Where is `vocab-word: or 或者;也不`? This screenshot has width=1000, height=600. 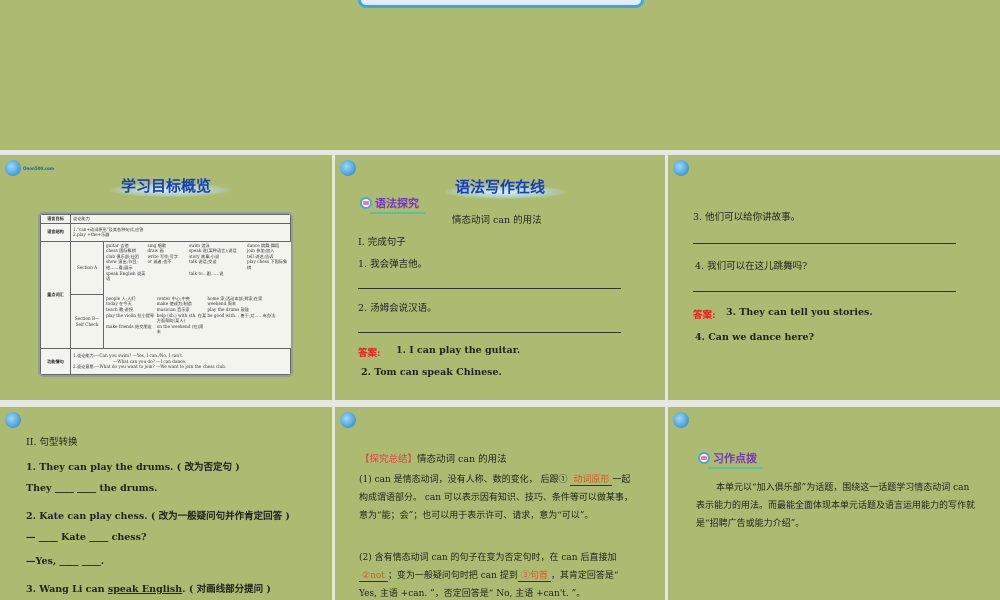 vocab-word: or 或者;也不 is located at coordinates (159, 262).